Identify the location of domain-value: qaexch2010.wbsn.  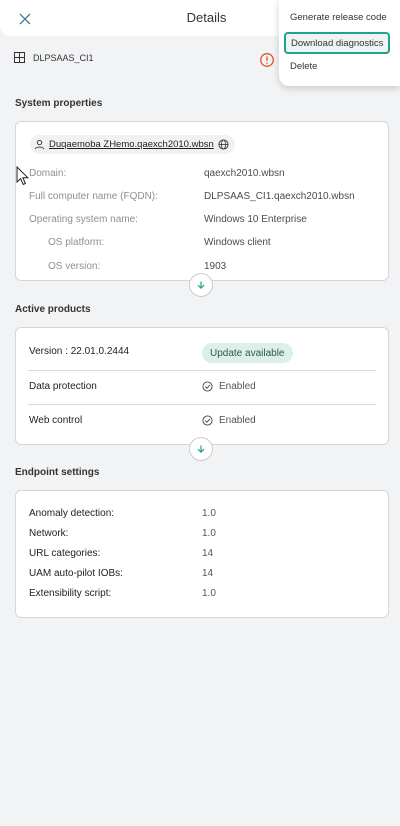
(244, 173).